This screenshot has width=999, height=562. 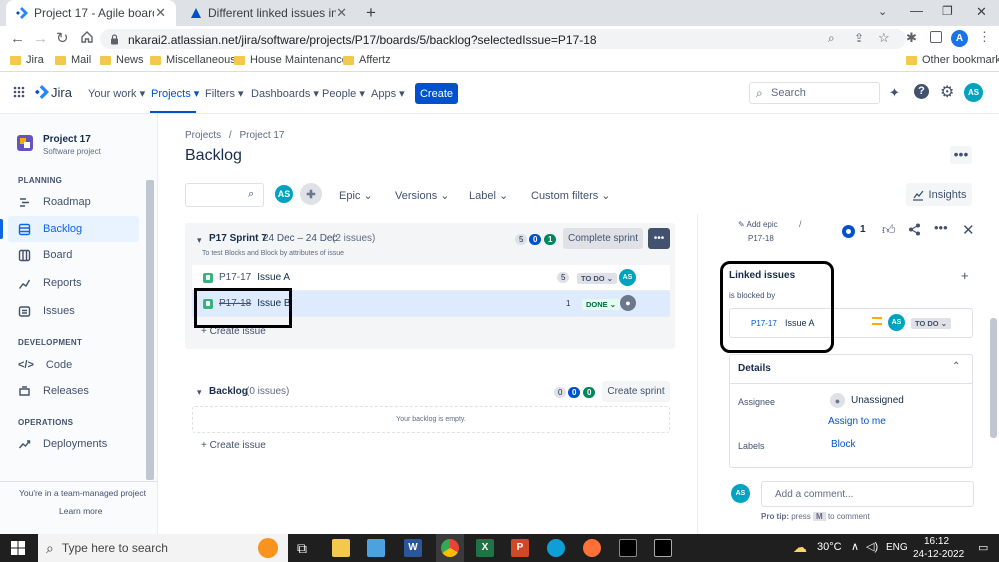 I want to click on panel-more-actions-icon: •••, so click(x=941, y=227).